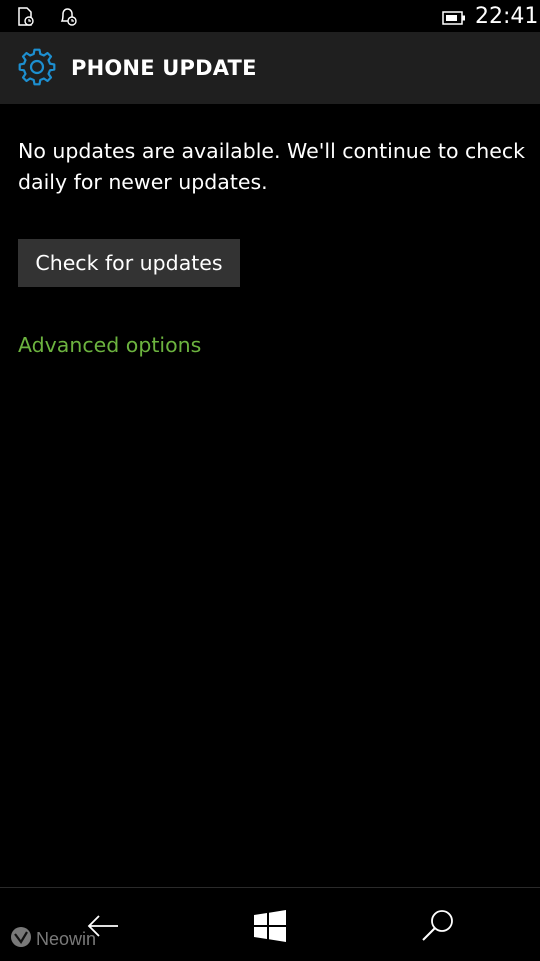 This screenshot has height=961, width=540. Describe the element at coordinates (507, 16) in the screenshot. I see `status-time: 22:41` at that location.